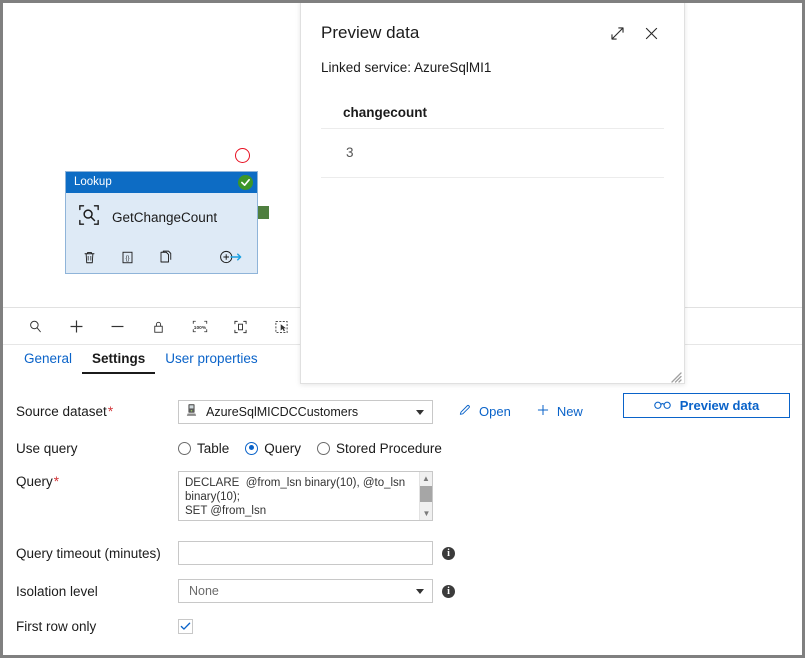 The height and width of the screenshot is (658, 805). Describe the element at coordinates (211, 361) in the screenshot. I see `tab-user-properties: User properties` at that location.